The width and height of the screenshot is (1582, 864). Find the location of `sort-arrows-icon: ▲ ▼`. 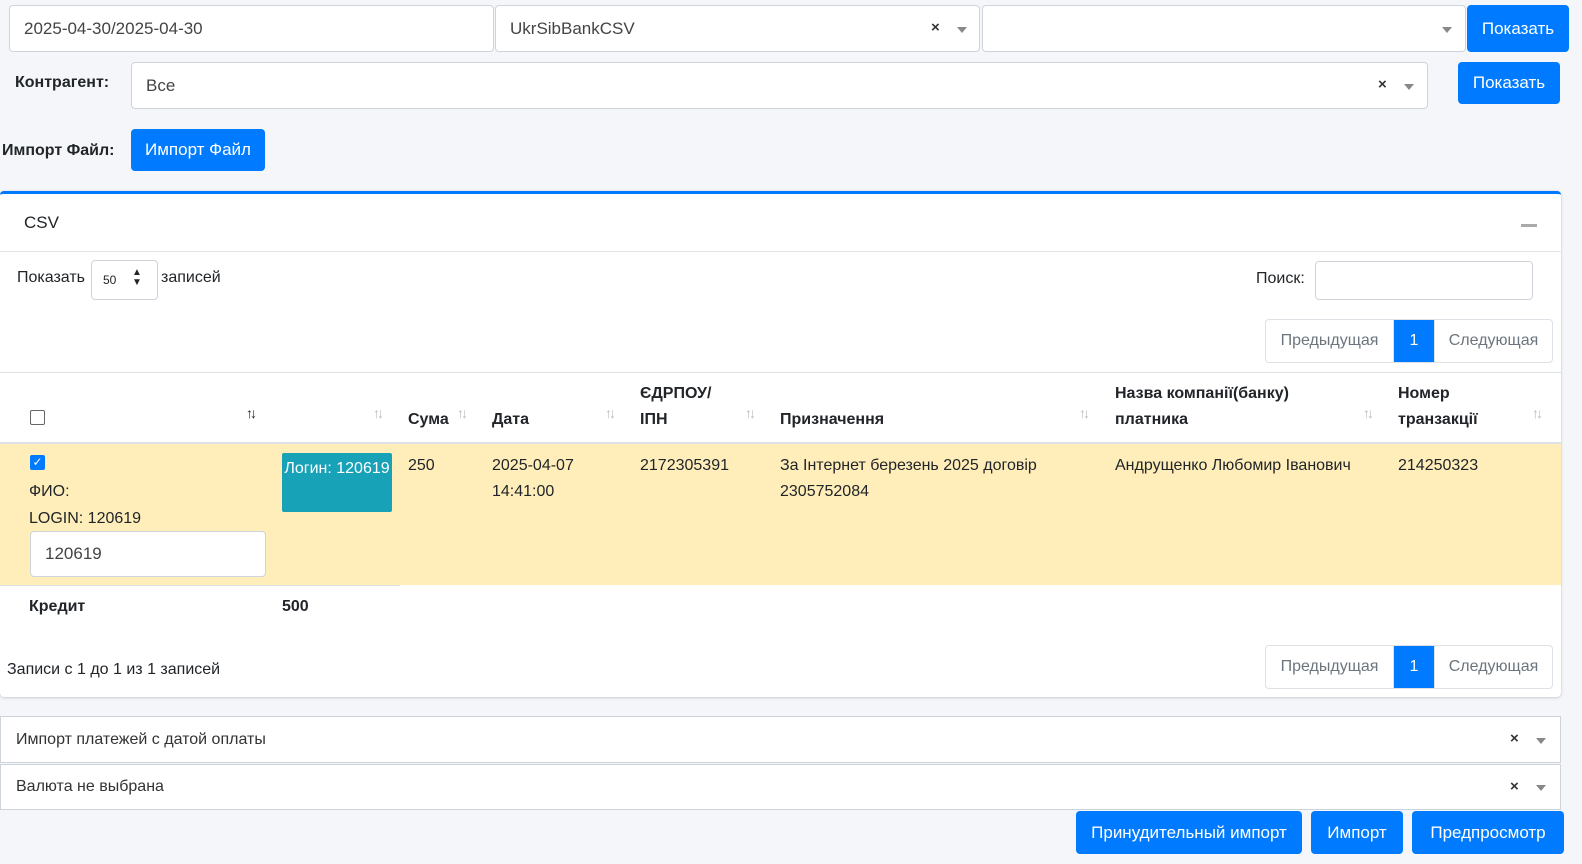

sort-arrows-icon: ▲ ▼ is located at coordinates (137, 277).